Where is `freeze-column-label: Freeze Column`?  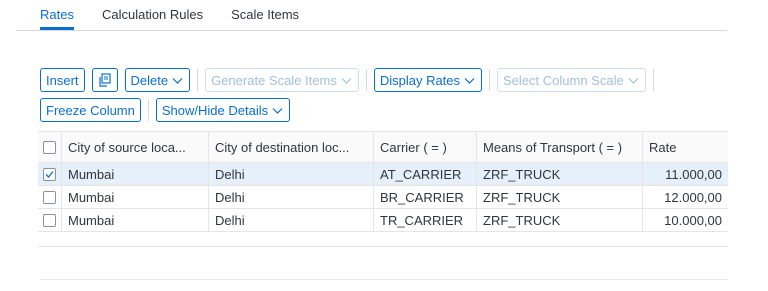 freeze-column-label: Freeze Column is located at coordinates (90, 110).